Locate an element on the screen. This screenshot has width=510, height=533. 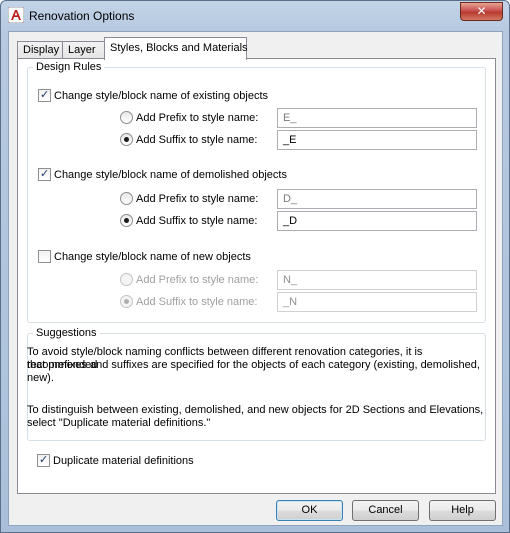
close-button: ✕ is located at coordinates (481, 11).